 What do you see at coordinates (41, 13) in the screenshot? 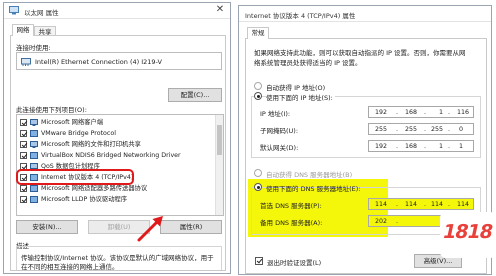
I see `dialog-title: 以太网 属性` at bounding box center [41, 13].